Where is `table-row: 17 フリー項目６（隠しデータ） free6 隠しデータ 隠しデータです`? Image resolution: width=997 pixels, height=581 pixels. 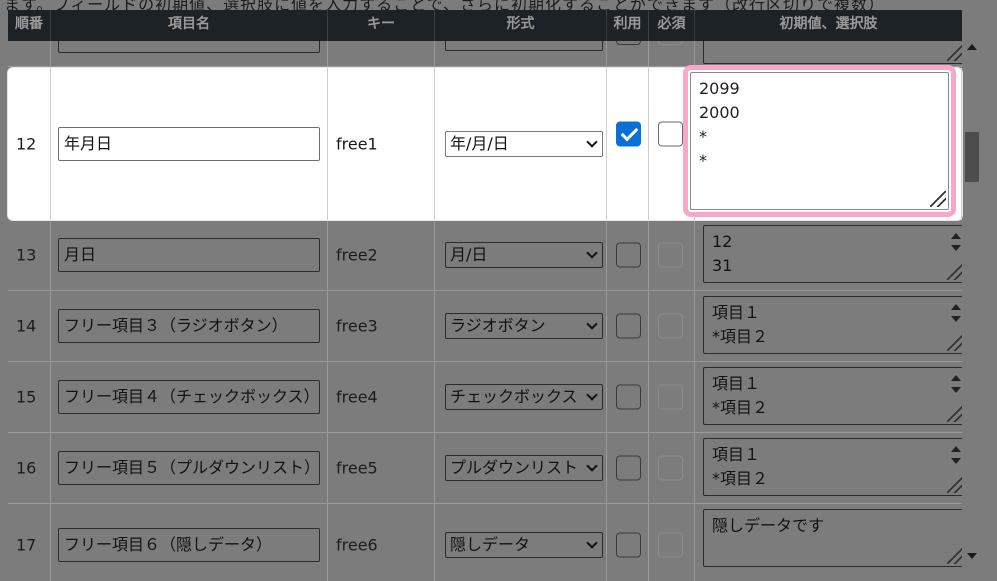
table-row: 17 フリー項目６（隠しデータ） free6 隠しデータ 隠しデータです is located at coordinates (487, 542).